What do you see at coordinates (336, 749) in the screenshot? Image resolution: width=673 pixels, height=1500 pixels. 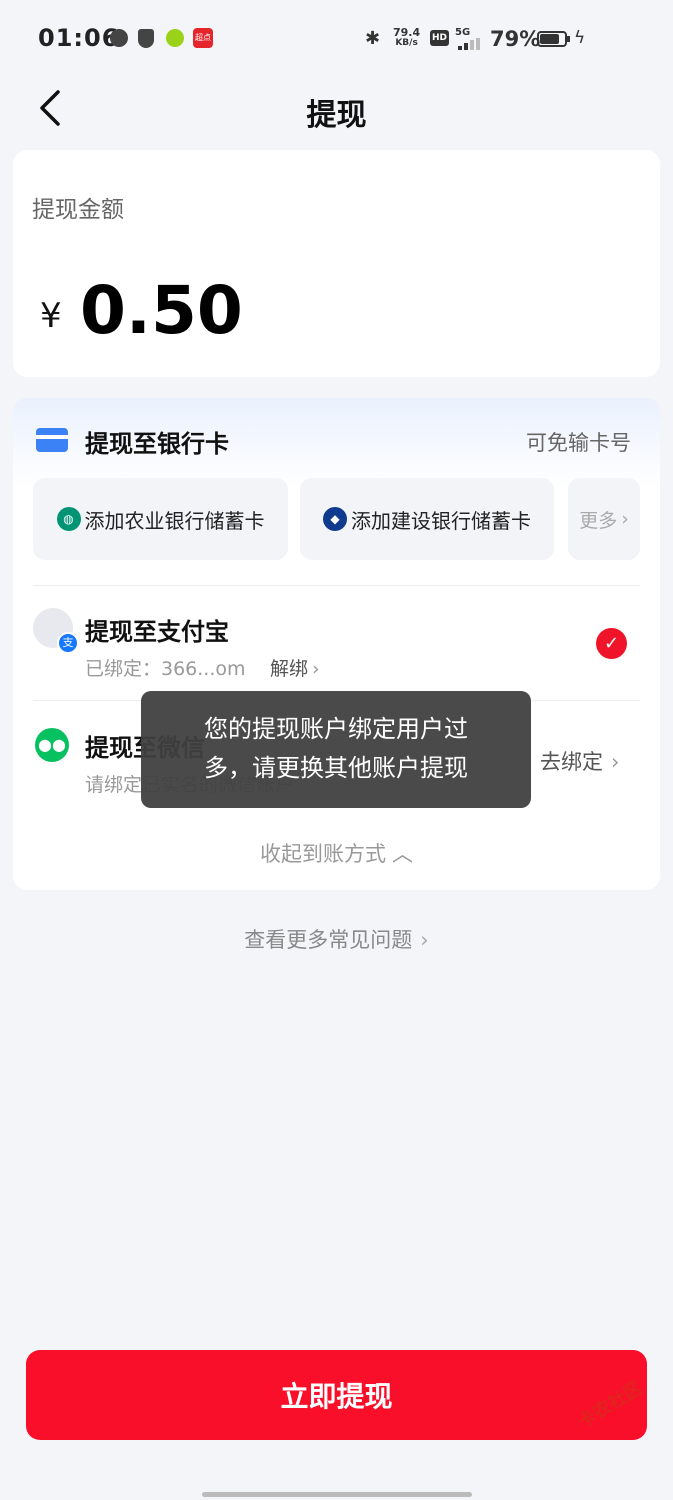 I see `error-toast: 您的提现账户绑定用户过 多，请更换其他账户提现` at bounding box center [336, 749].